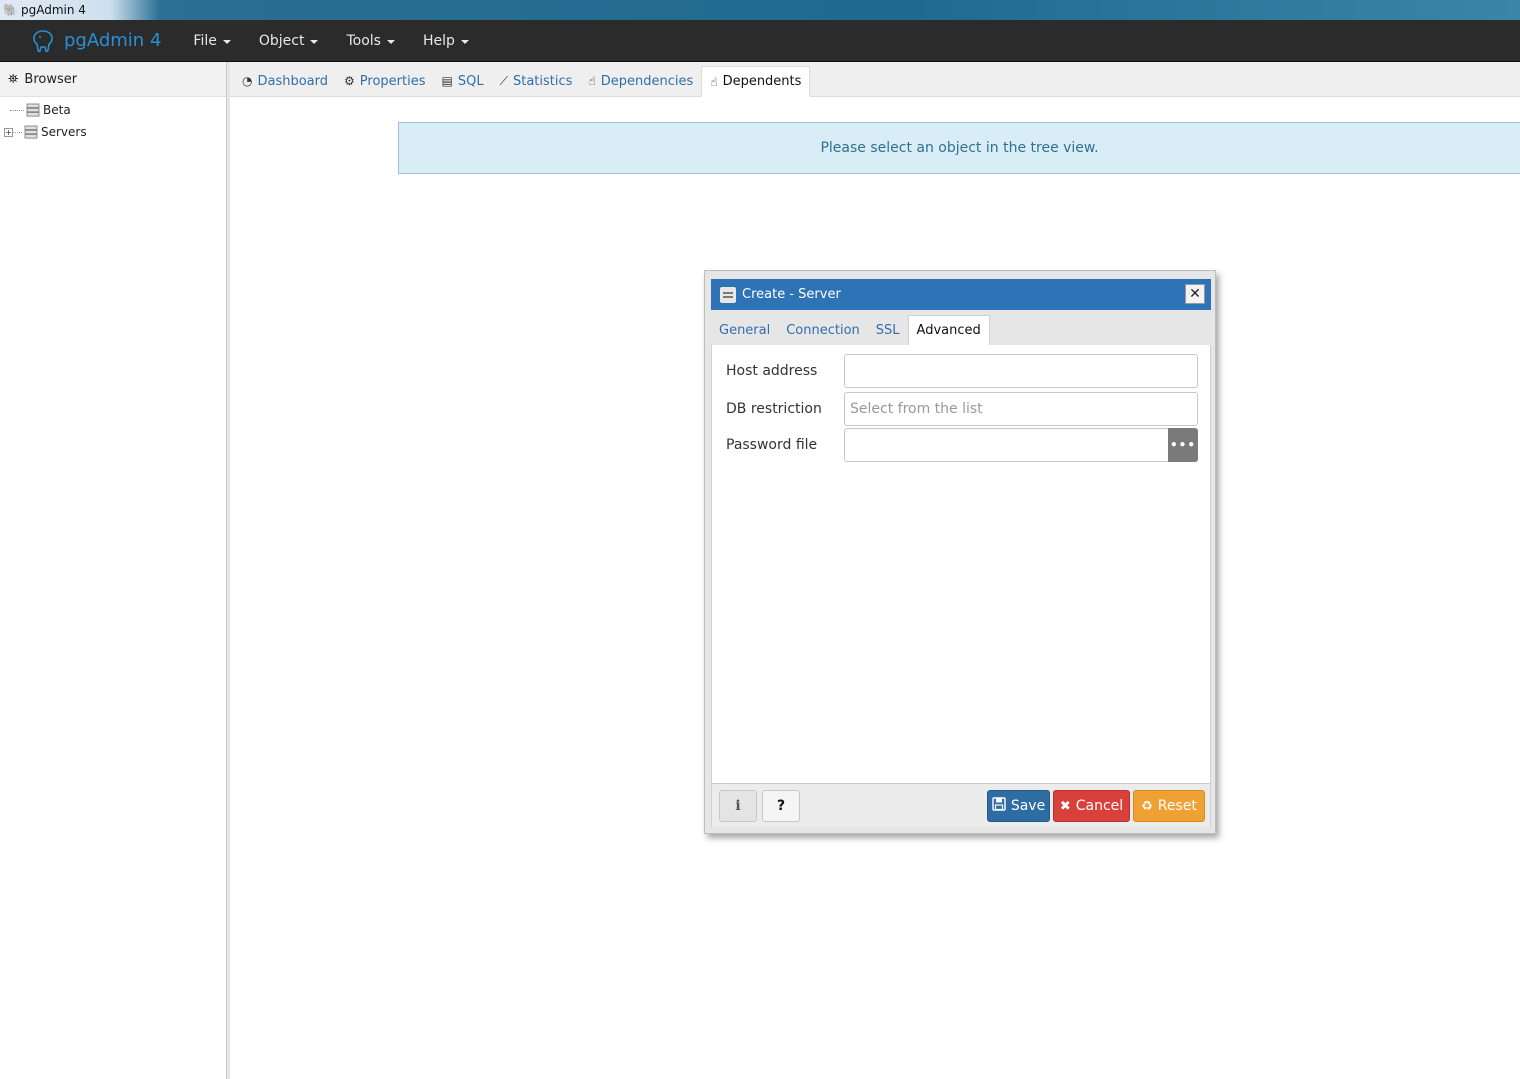  I want to click on brand: pgAdmin 4, so click(95, 41).